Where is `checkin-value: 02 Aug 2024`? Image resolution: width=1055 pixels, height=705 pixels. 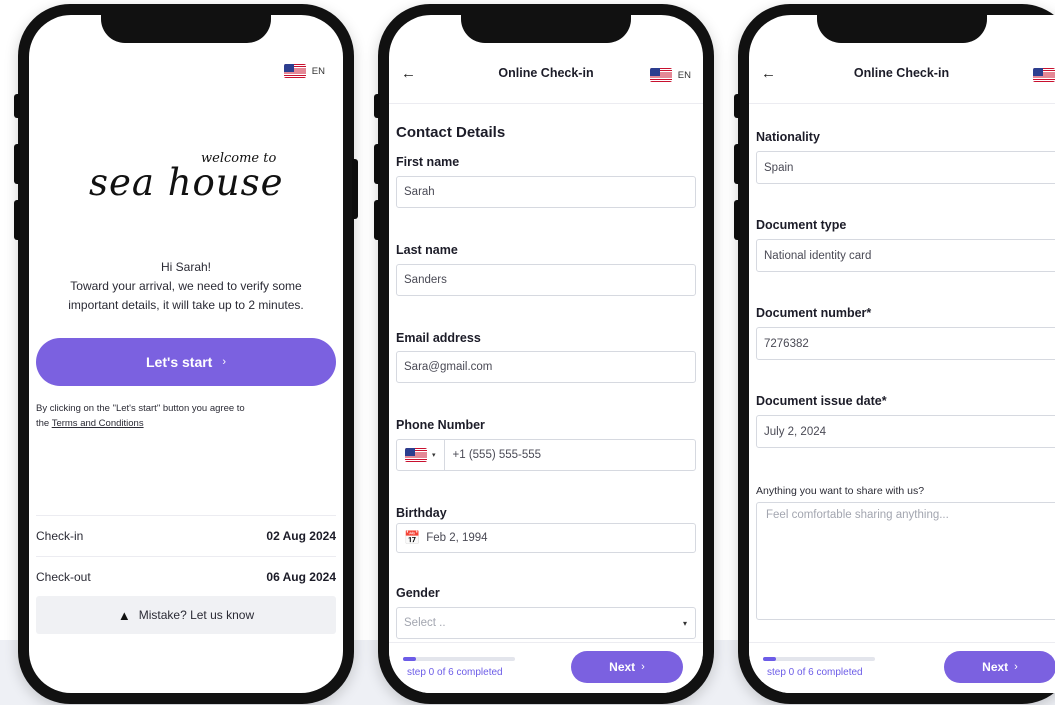
checkin-value: 02 Aug 2024 is located at coordinates (301, 536).